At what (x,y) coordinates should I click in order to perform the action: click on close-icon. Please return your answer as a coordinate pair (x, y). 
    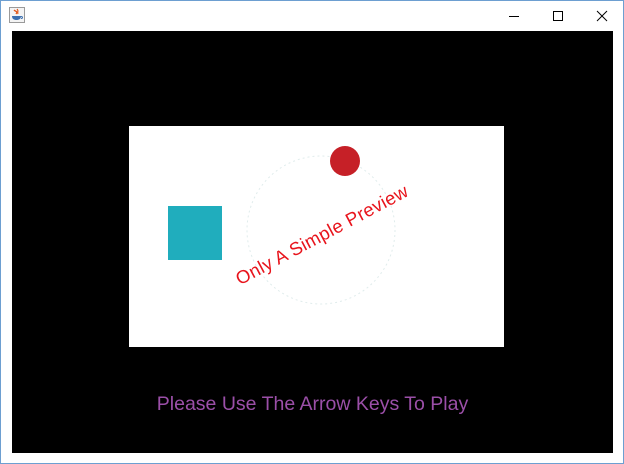
    Looking at the image, I should click on (602, 16).